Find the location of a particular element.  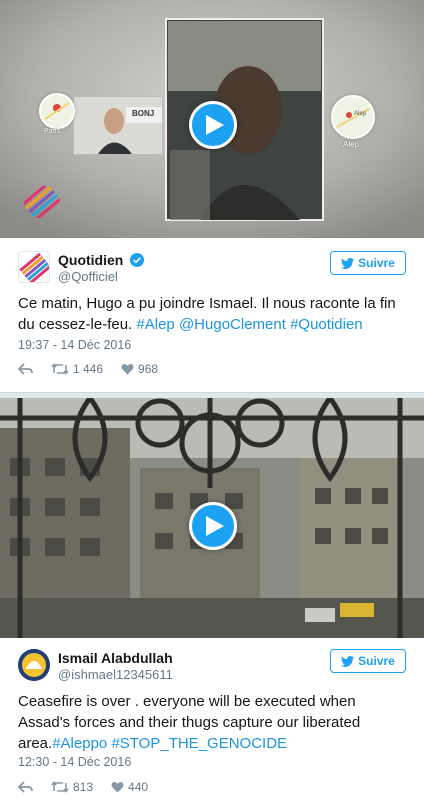

webcam-panel: BONJ is located at coordinates (118, 125).